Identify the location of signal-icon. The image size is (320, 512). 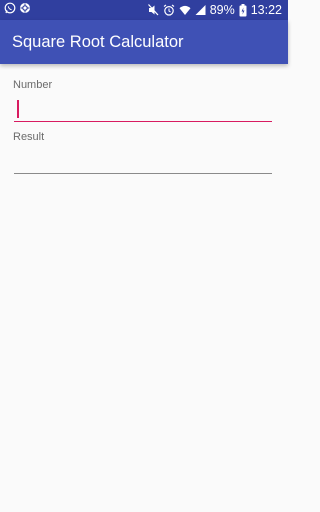
(200, 10).